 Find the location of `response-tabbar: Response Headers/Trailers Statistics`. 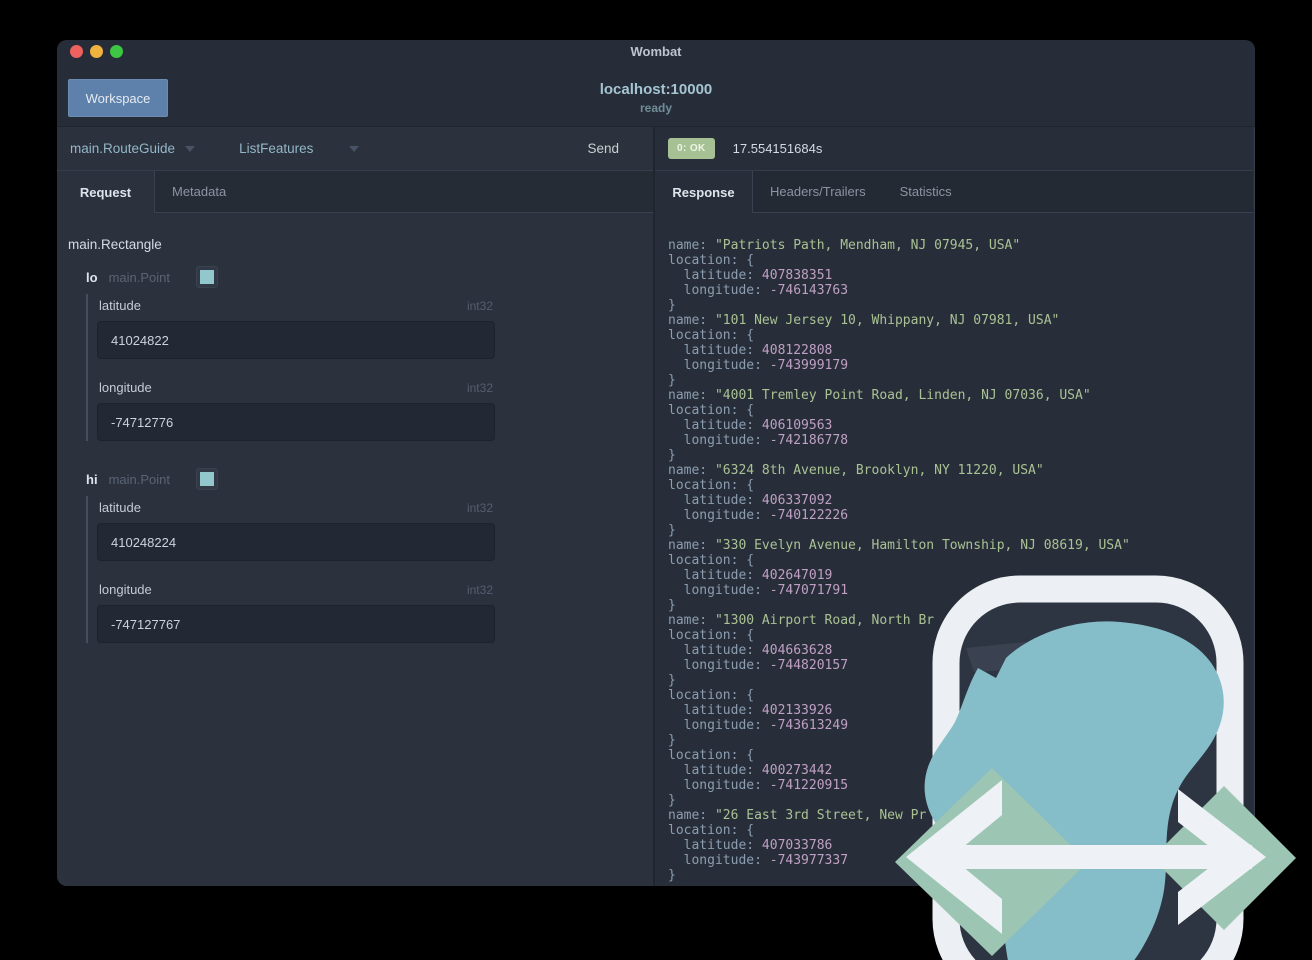

response-tabbar: Response Headers/Trailers Statistics is located at coordinates (954, 192).